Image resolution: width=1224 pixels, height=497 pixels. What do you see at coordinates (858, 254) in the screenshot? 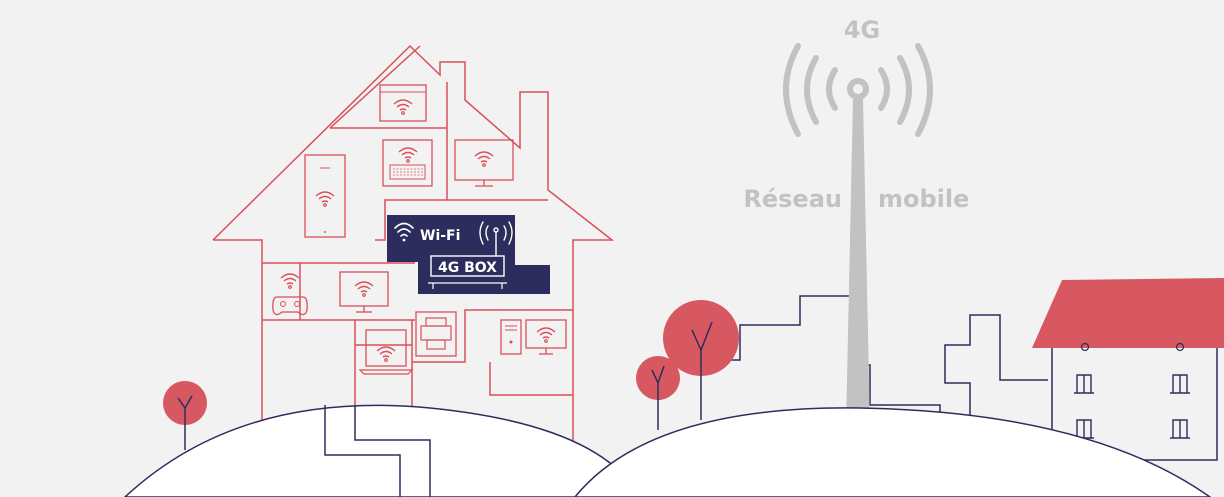
I see `antenna-tower` at bounding box center [858, 254].